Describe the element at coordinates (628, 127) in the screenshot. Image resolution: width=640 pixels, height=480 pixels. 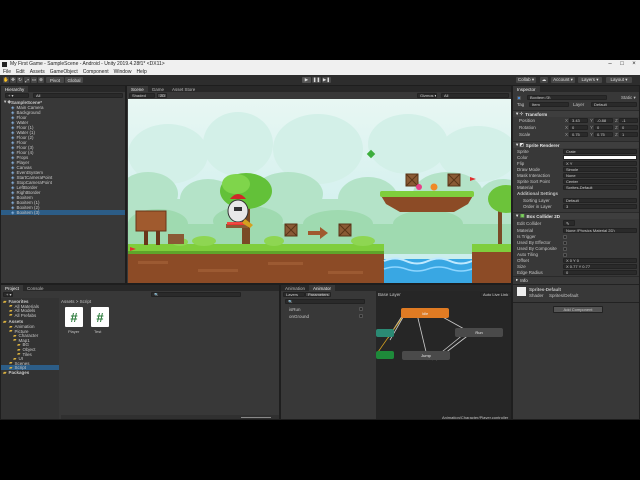
I see `rotation-z-field: 0` at that location.